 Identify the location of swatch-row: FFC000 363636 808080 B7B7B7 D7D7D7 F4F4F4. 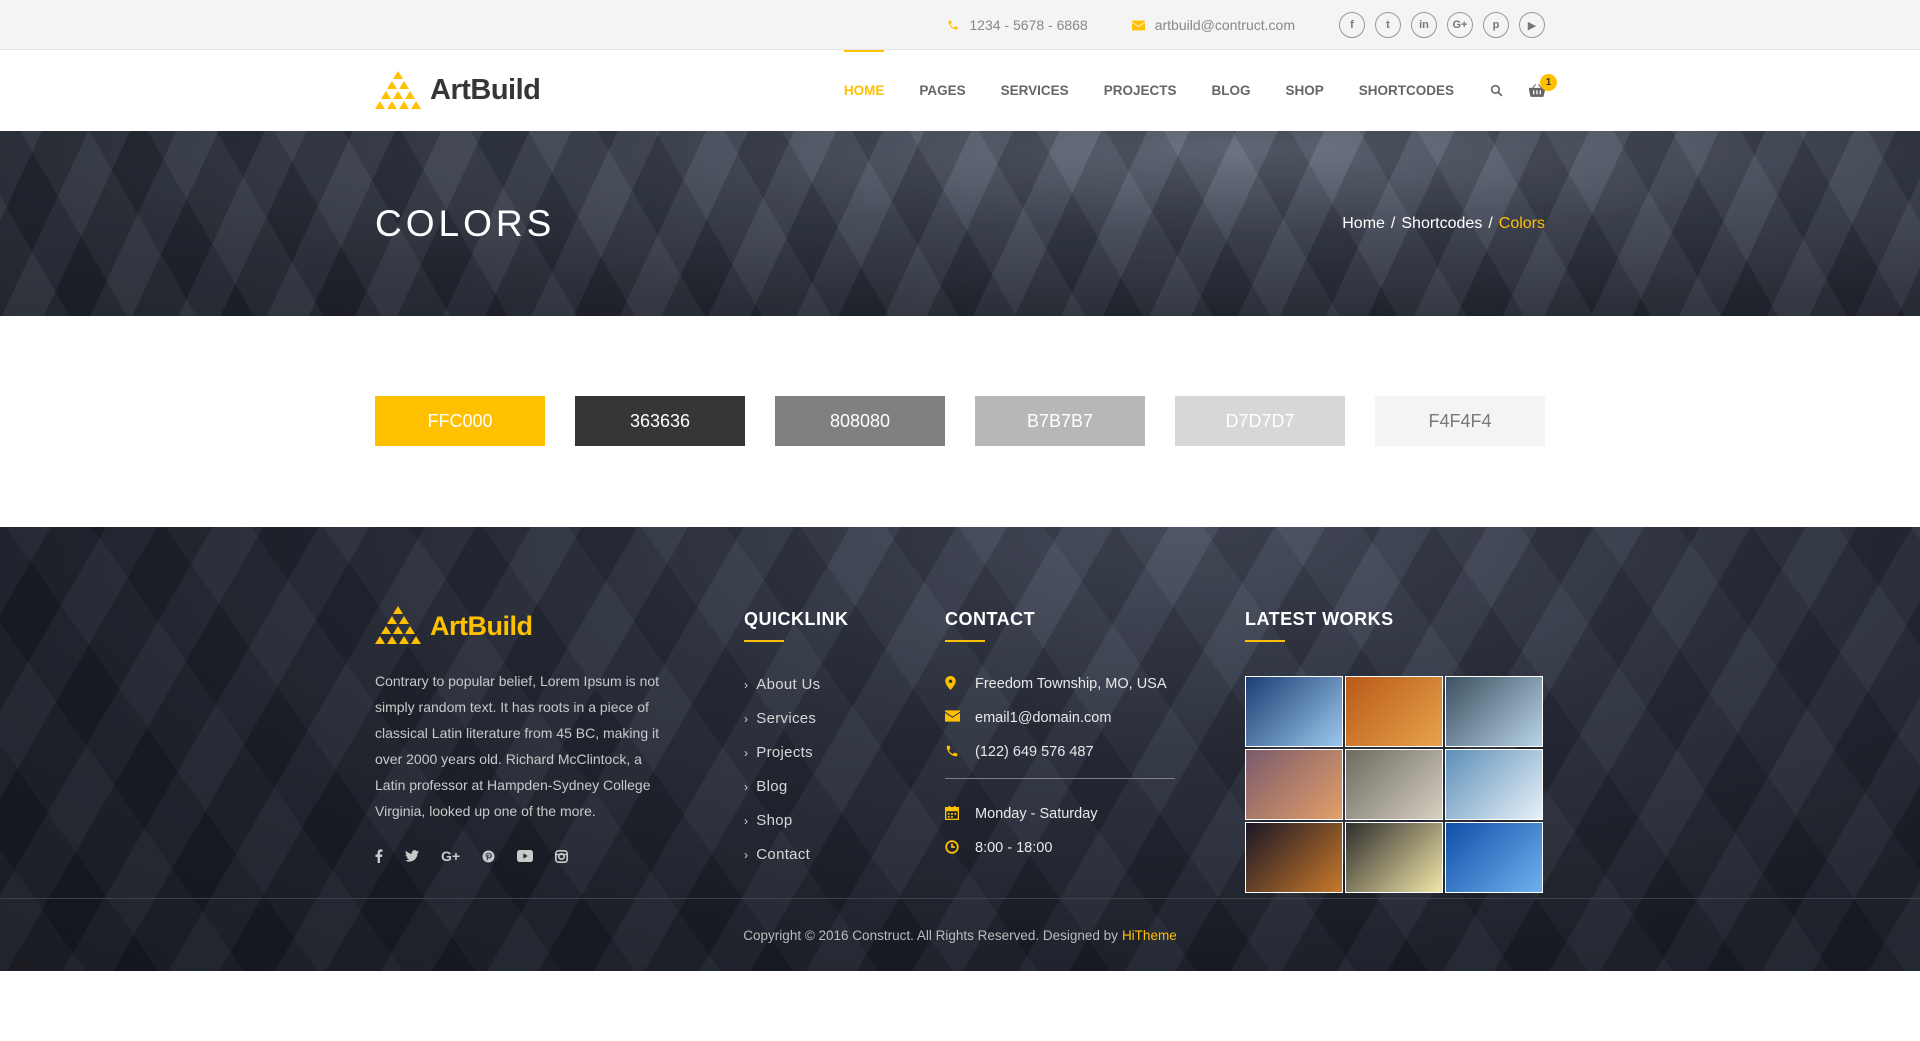
(960, 381).